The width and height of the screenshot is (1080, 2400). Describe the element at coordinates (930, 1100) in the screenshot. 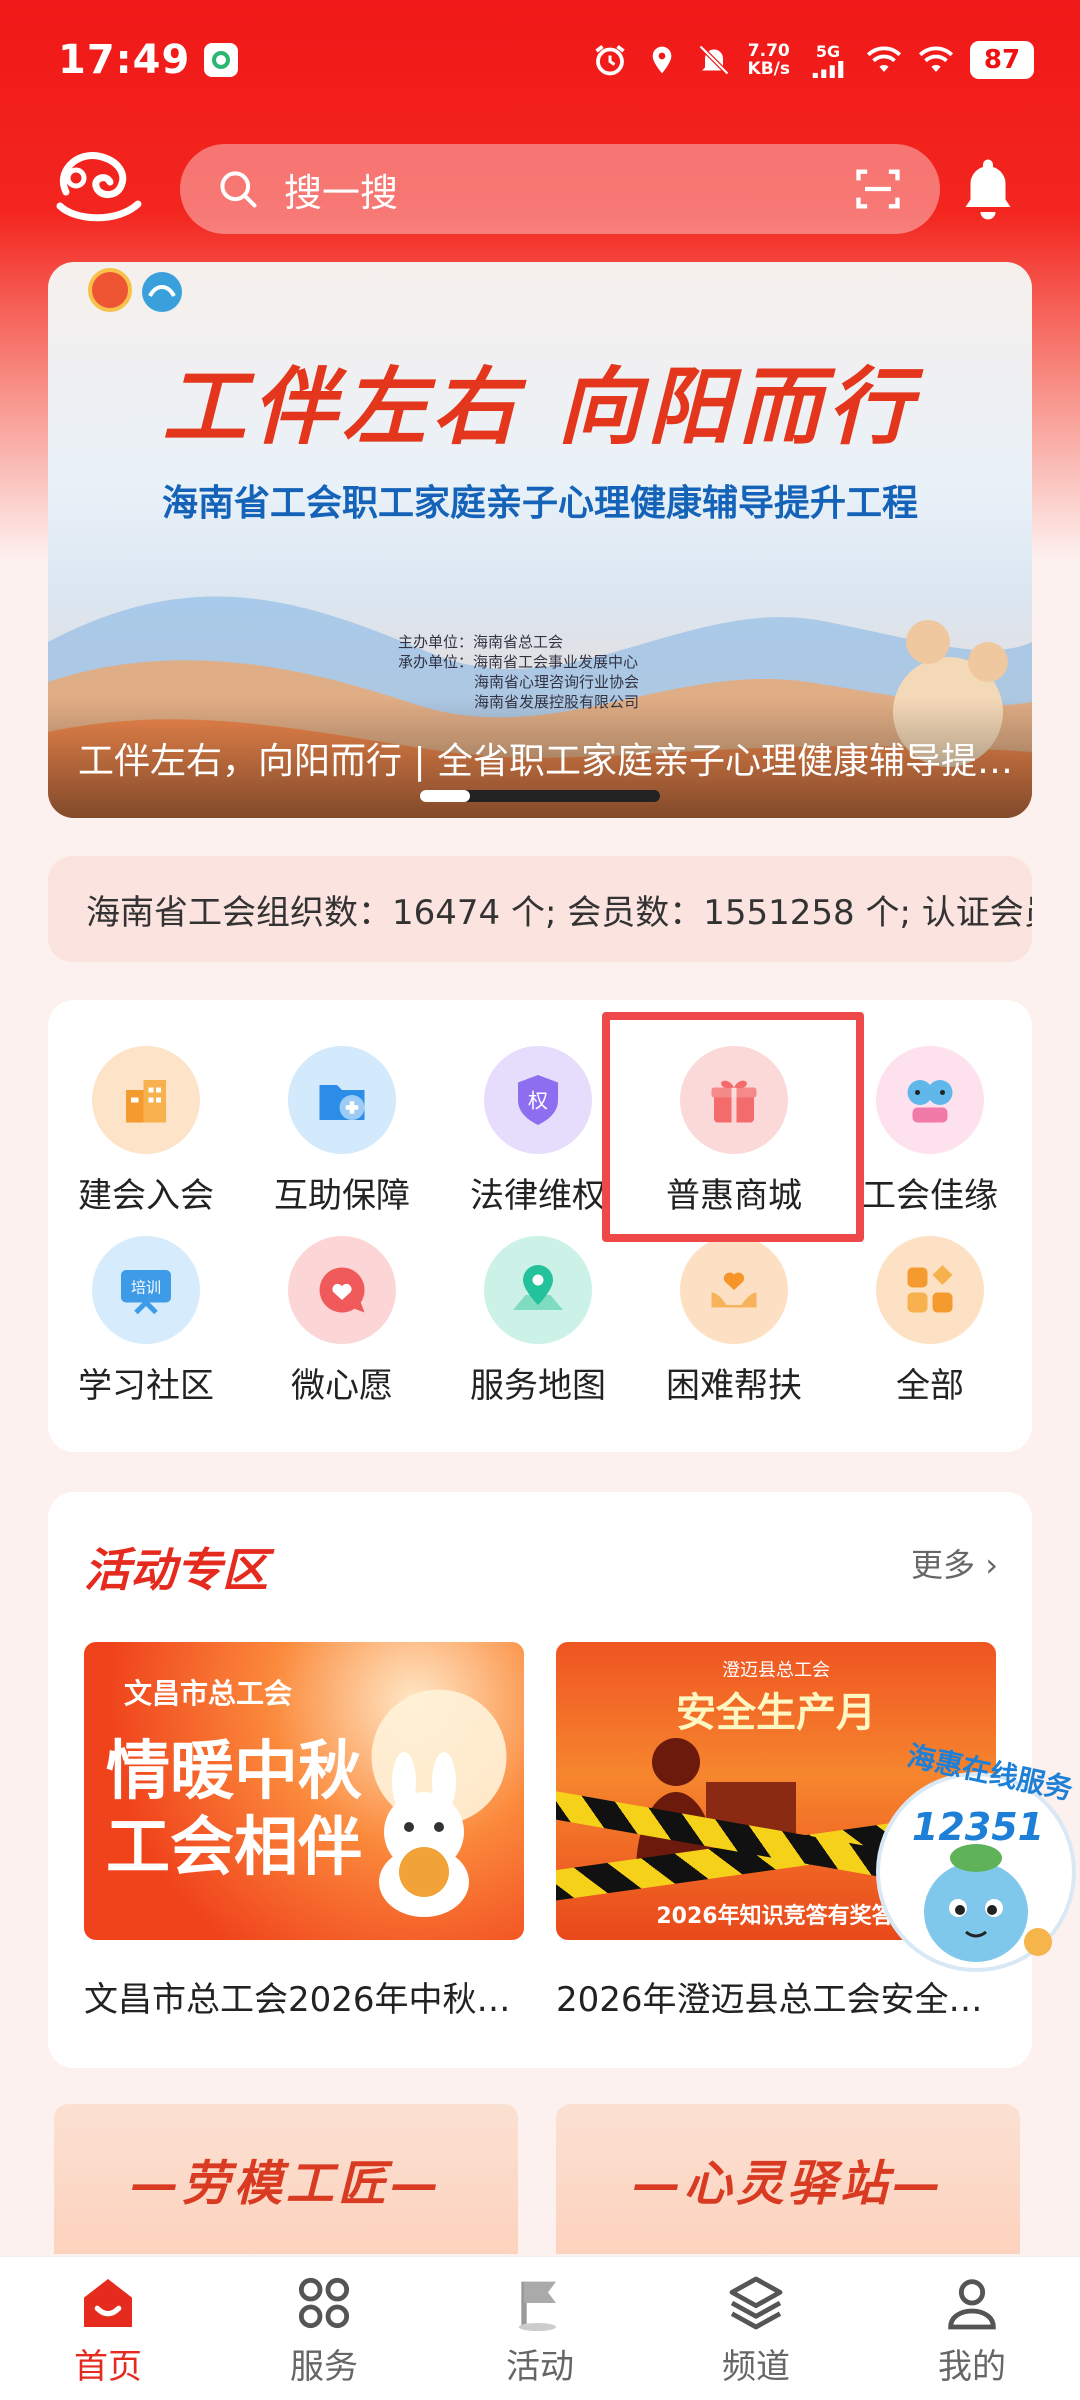

I see `mascot-couple-icon` at that location.